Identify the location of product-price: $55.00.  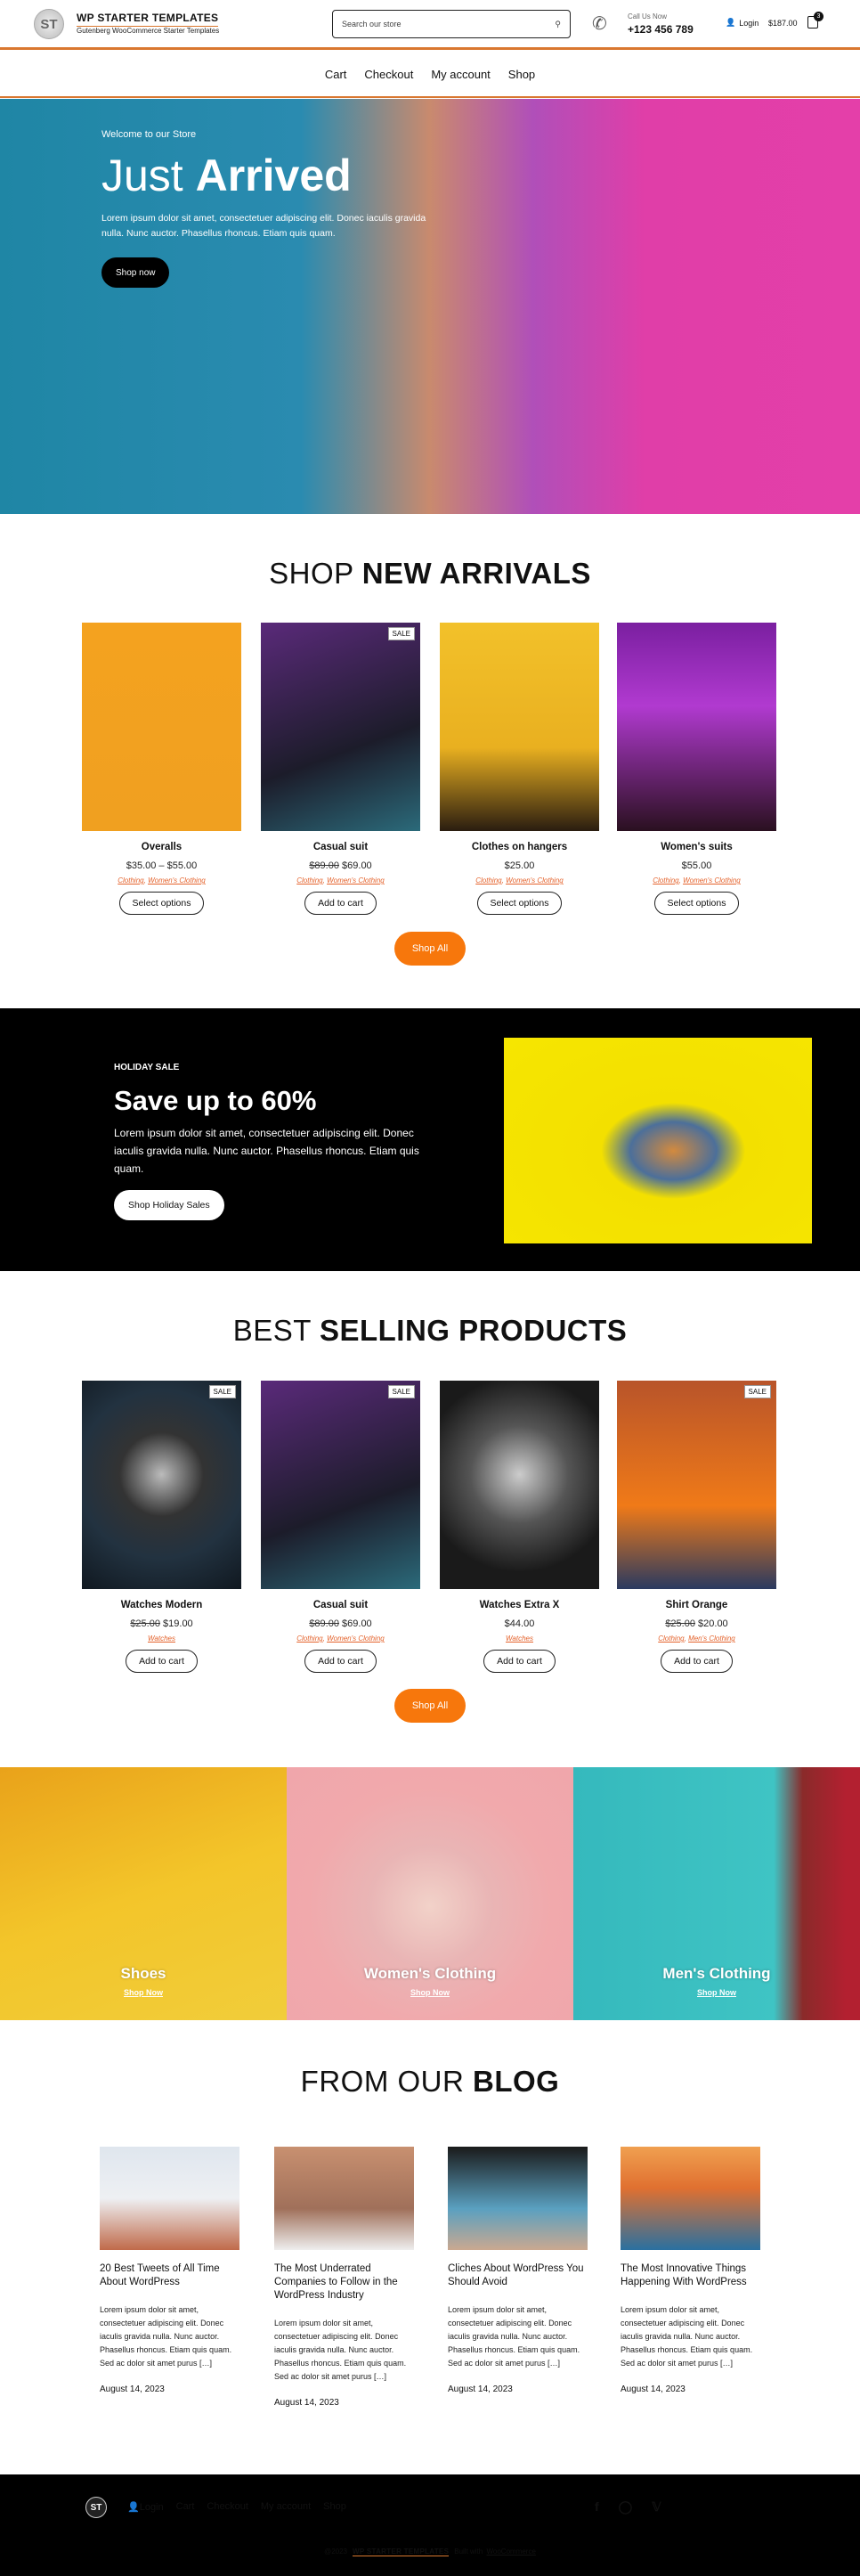
(696, 866).